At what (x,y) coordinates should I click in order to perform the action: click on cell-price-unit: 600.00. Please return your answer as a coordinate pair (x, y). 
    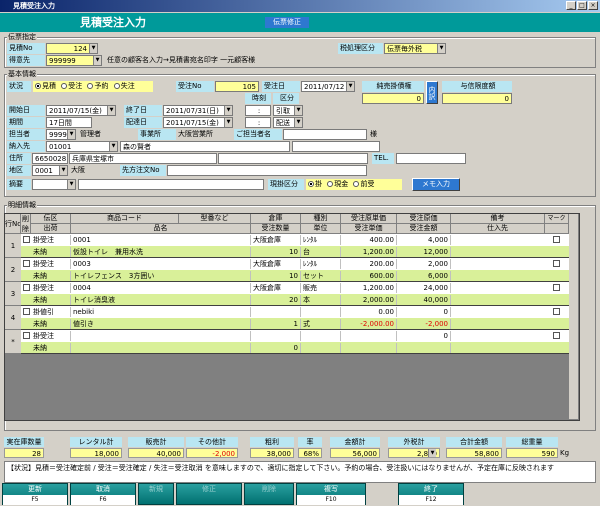
    Looking at the image, I should click on (369, 276).